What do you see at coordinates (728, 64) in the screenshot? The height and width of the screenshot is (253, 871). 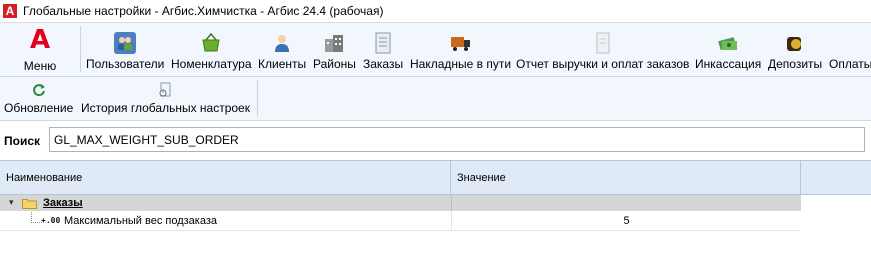 I see `ribbon-collection-label: Инкассация` at bounding box center [728, 64].